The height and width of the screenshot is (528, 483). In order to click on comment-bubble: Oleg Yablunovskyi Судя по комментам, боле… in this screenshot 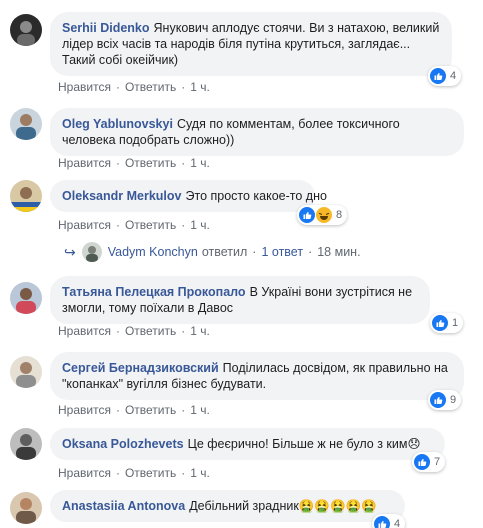, I will do `click(257, 132)`.